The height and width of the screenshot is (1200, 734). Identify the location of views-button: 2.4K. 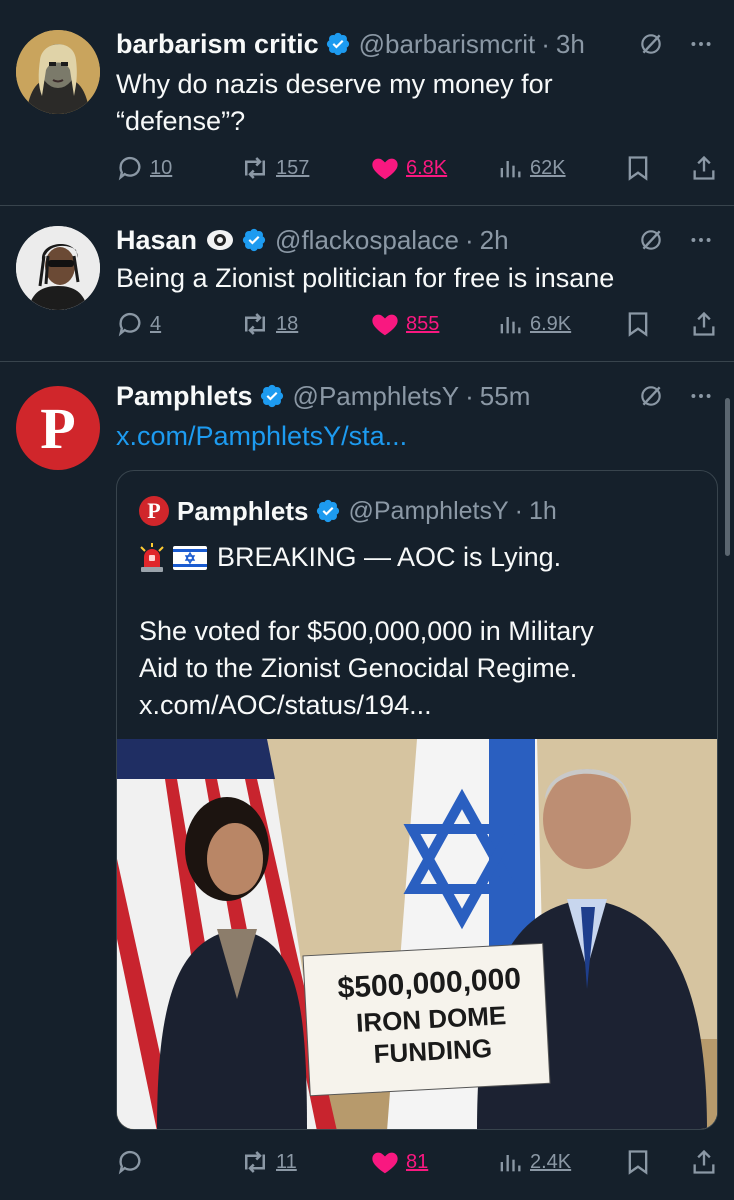
(533, 1162).